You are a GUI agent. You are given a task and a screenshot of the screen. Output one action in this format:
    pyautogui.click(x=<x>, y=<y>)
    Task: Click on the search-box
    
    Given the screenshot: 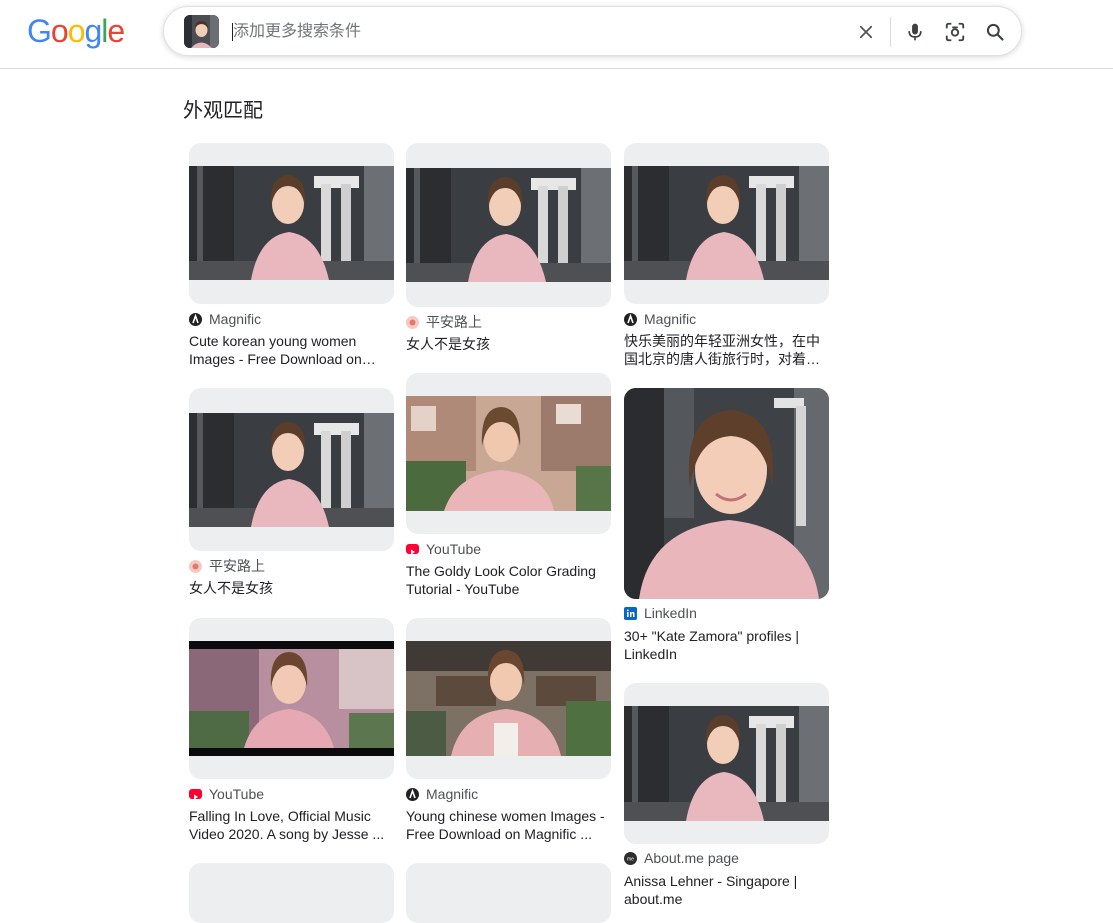 What is the action you would take?
    pyautogui.click(x=592, y=31)
    